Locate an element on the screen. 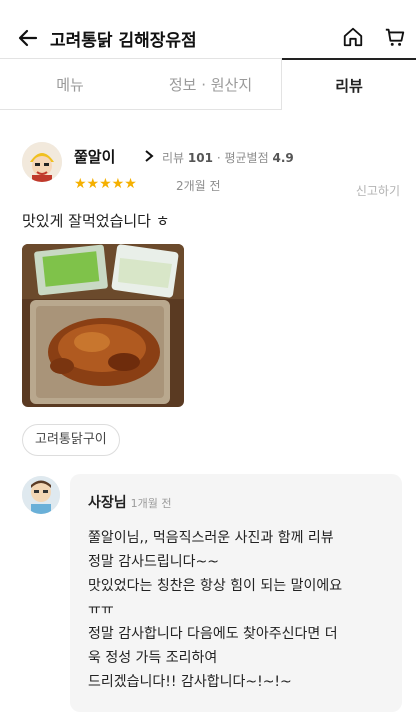 This screenshot has height=714, width=416. avg-rating-label: 평균별점 is located at coordinates (246, 158).